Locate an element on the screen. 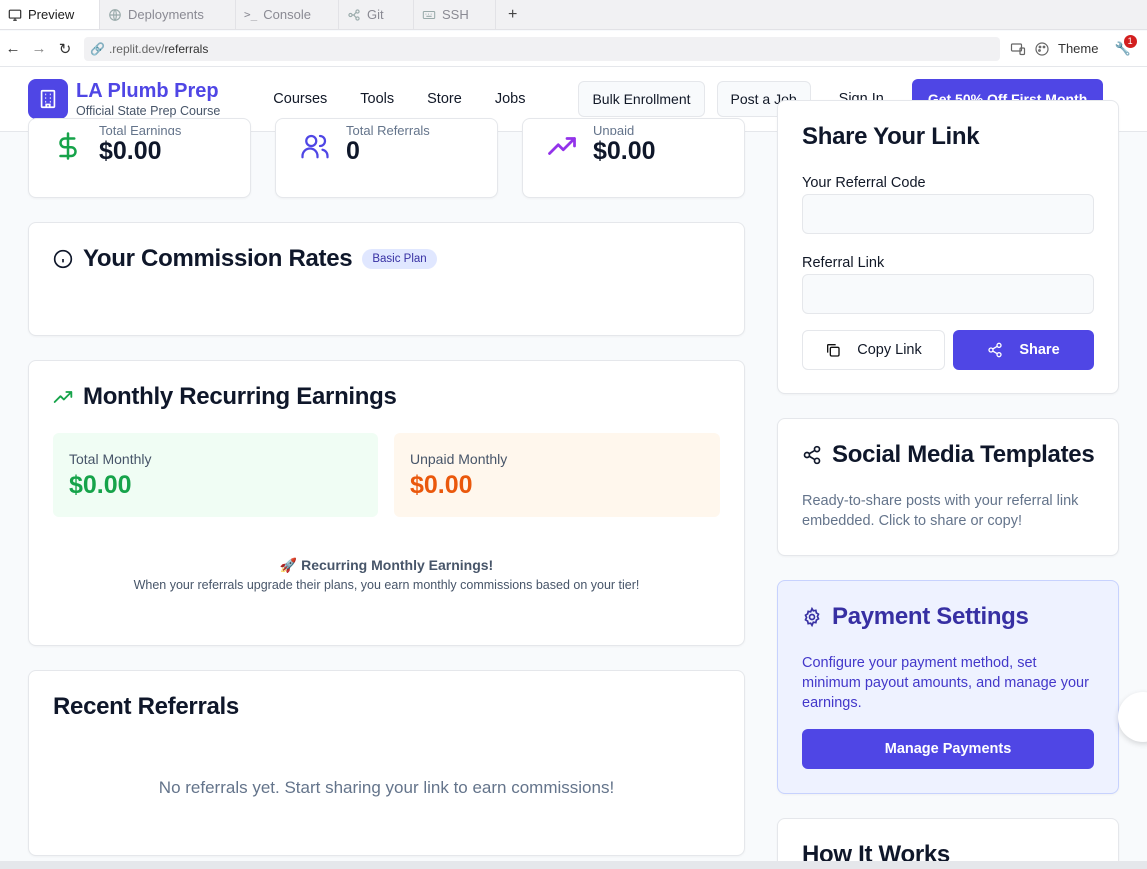 This screenshot has width=1147, height=869. tab-deployments: Deployments is located at coordinates (168, 14).